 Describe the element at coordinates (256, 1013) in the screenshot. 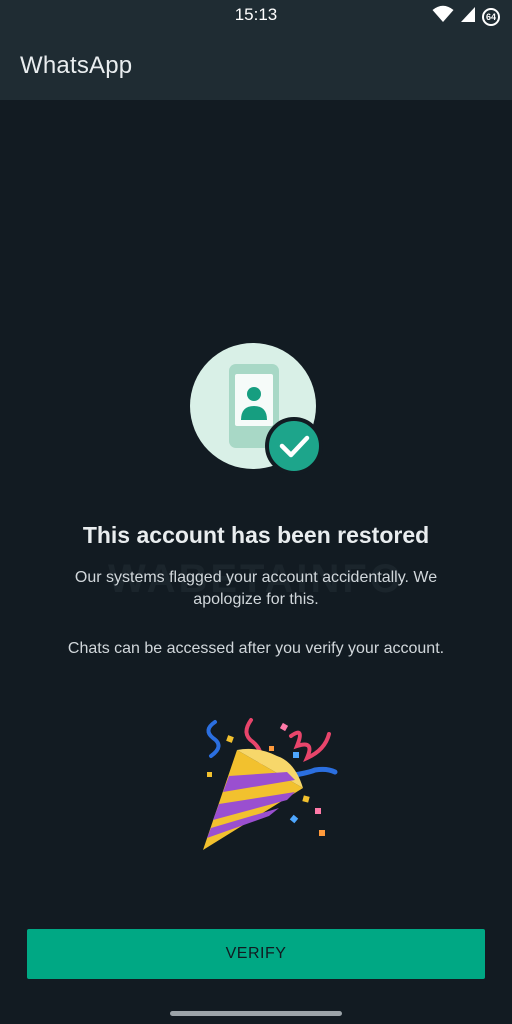

I see `gesture-nav-bar` at that location.